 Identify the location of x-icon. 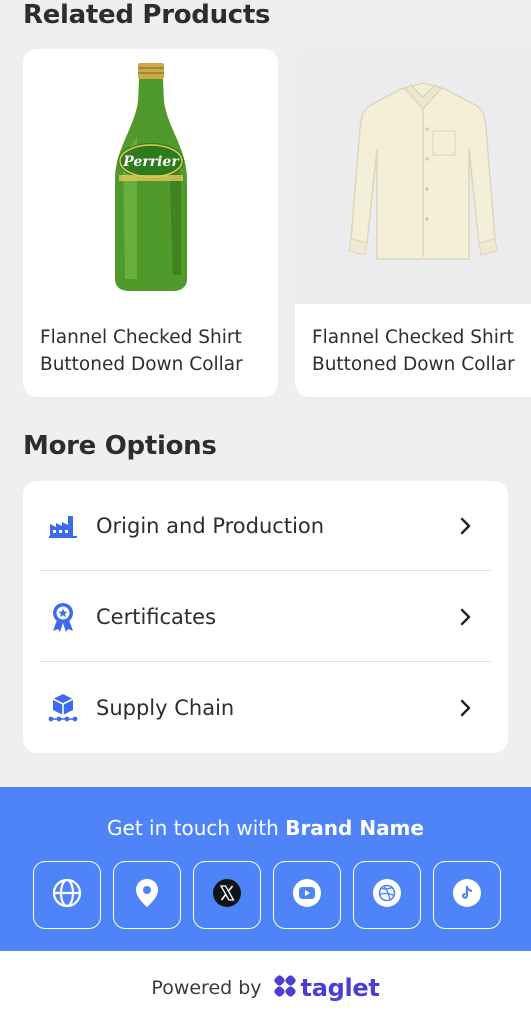
(227, 895).